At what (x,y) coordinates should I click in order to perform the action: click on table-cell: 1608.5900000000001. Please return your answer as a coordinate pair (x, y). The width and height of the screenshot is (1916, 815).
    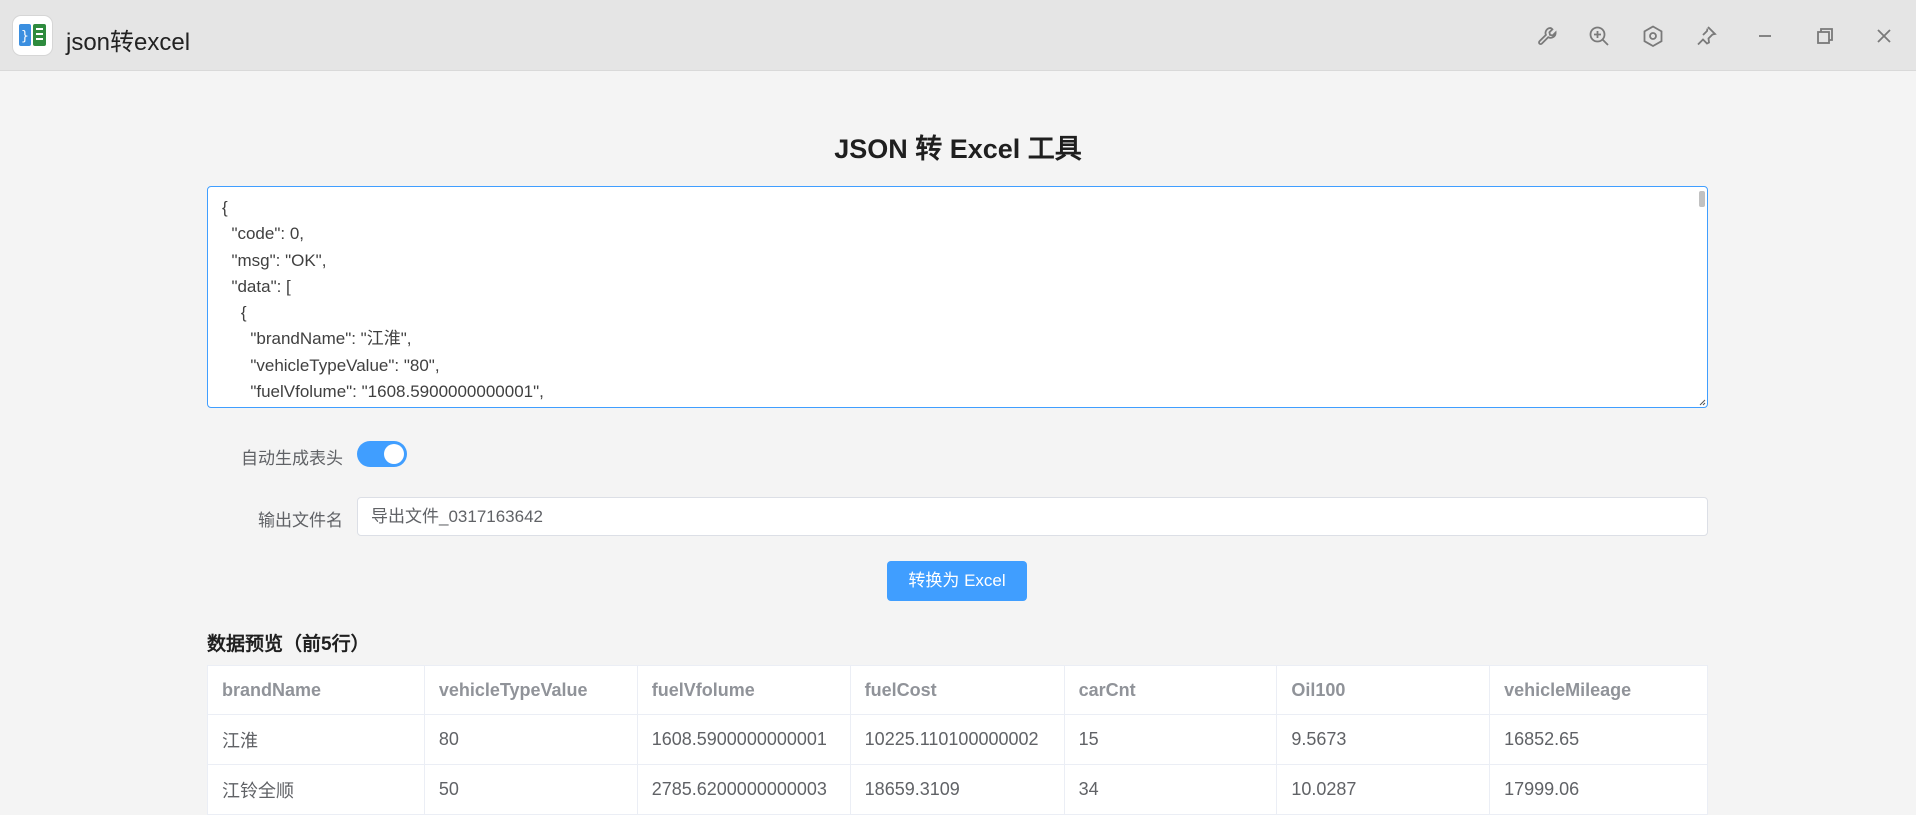
    Looking at the image, I should click on (743, 739).